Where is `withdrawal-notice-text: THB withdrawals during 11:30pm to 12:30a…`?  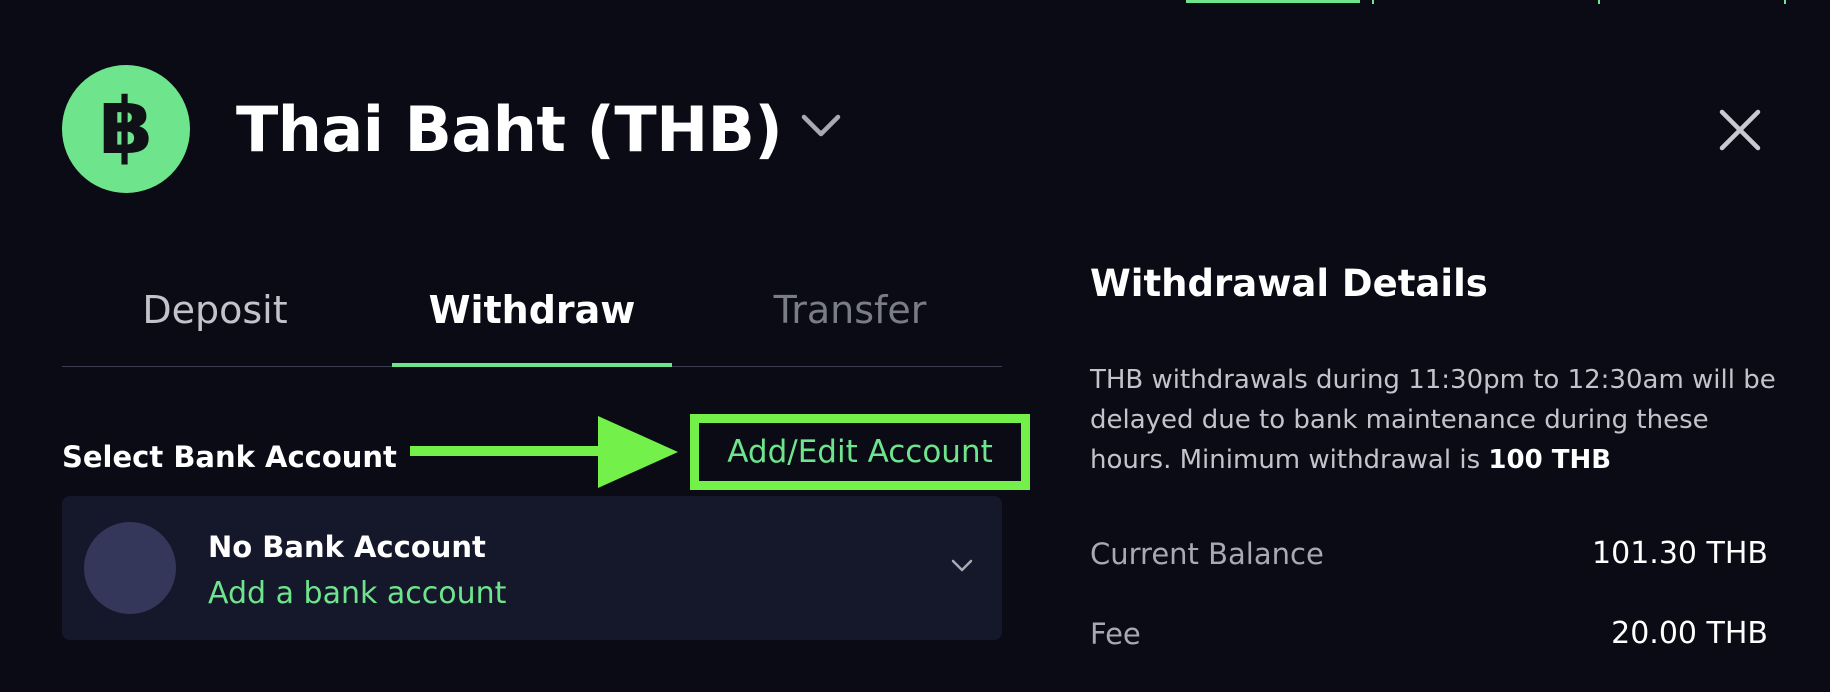
withdrawal-notice-text: THB withdrawals during 11:30pm to 12:30a… is located at coordinates (1433, 420).